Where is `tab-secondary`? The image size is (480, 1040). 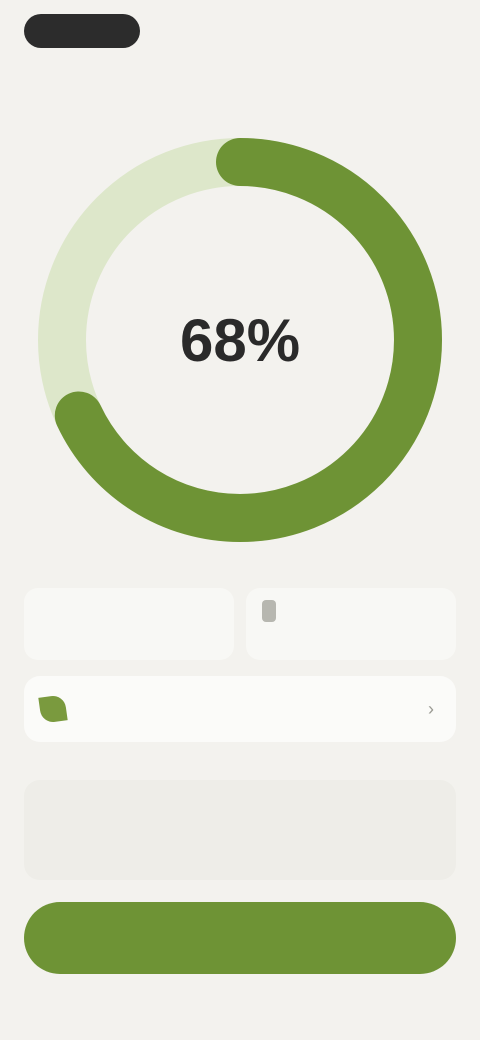
tab-secondary is located at coordinates (382, 80).